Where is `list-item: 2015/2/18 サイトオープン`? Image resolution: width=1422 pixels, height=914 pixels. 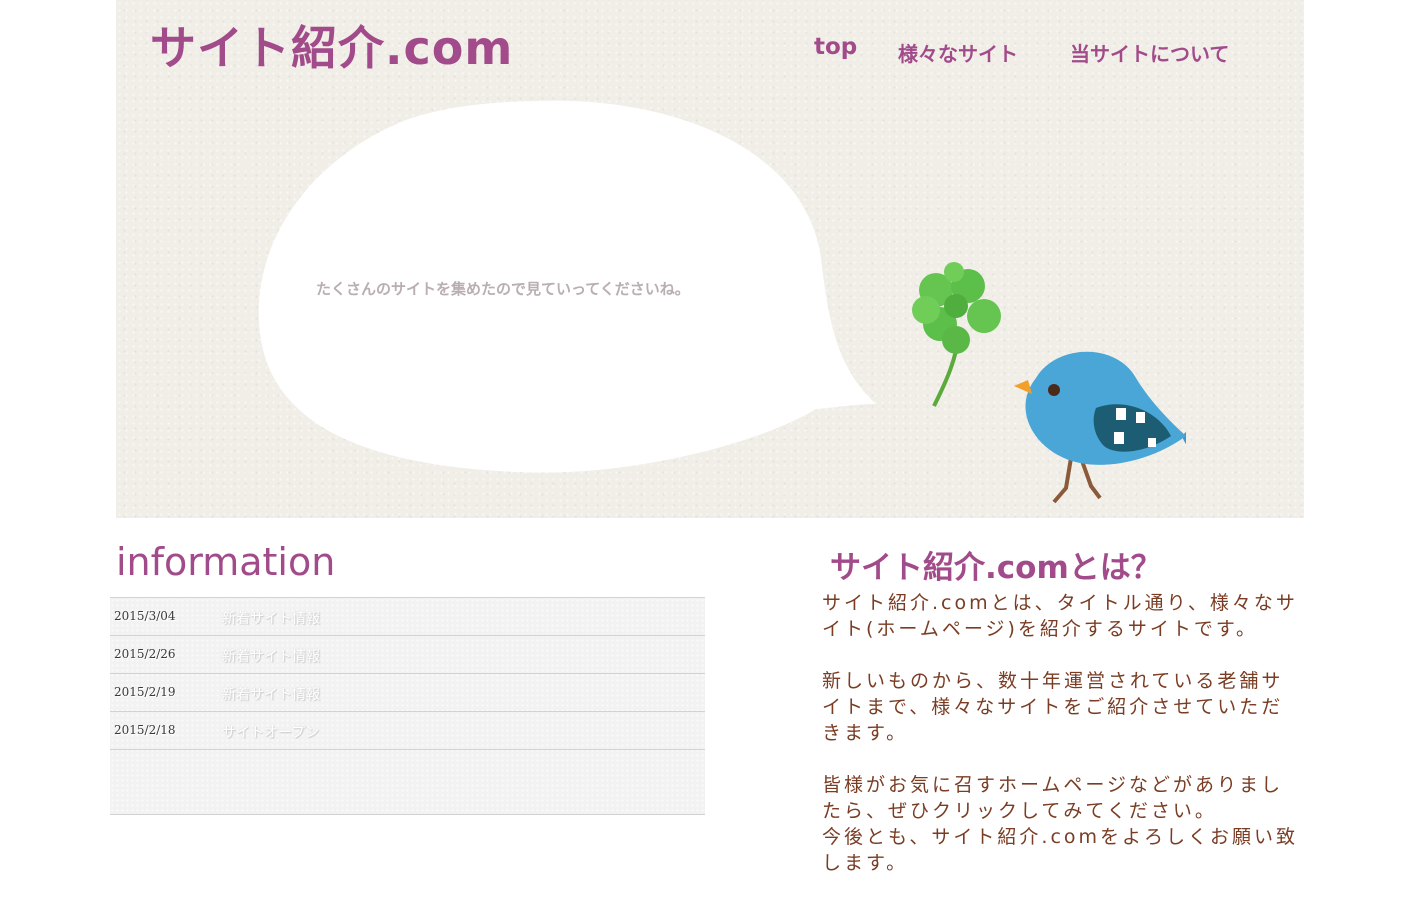
list-item: 2015/2/18 サイトオープン is located at coordinates (407, 731).